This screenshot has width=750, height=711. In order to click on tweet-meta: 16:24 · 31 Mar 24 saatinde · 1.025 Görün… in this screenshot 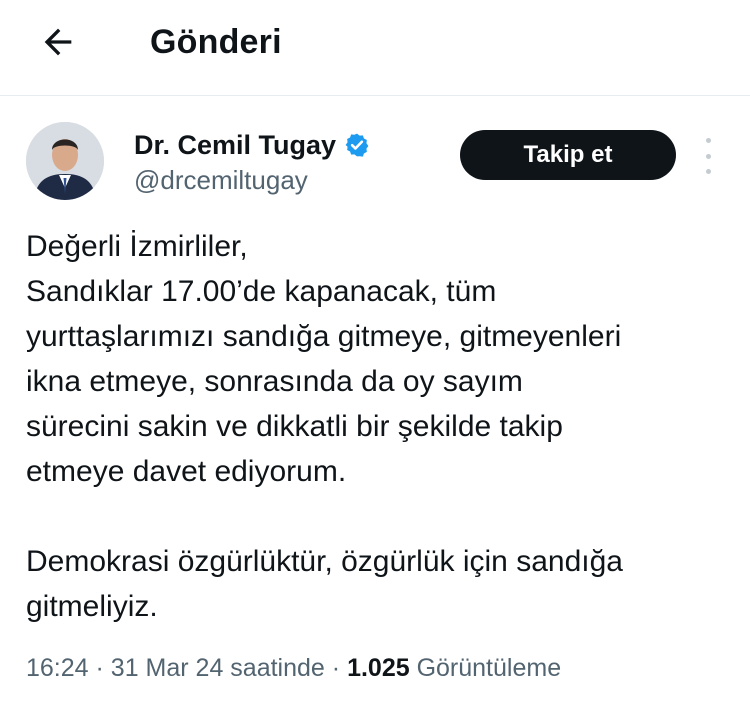, I will do `click(293, 668)`.